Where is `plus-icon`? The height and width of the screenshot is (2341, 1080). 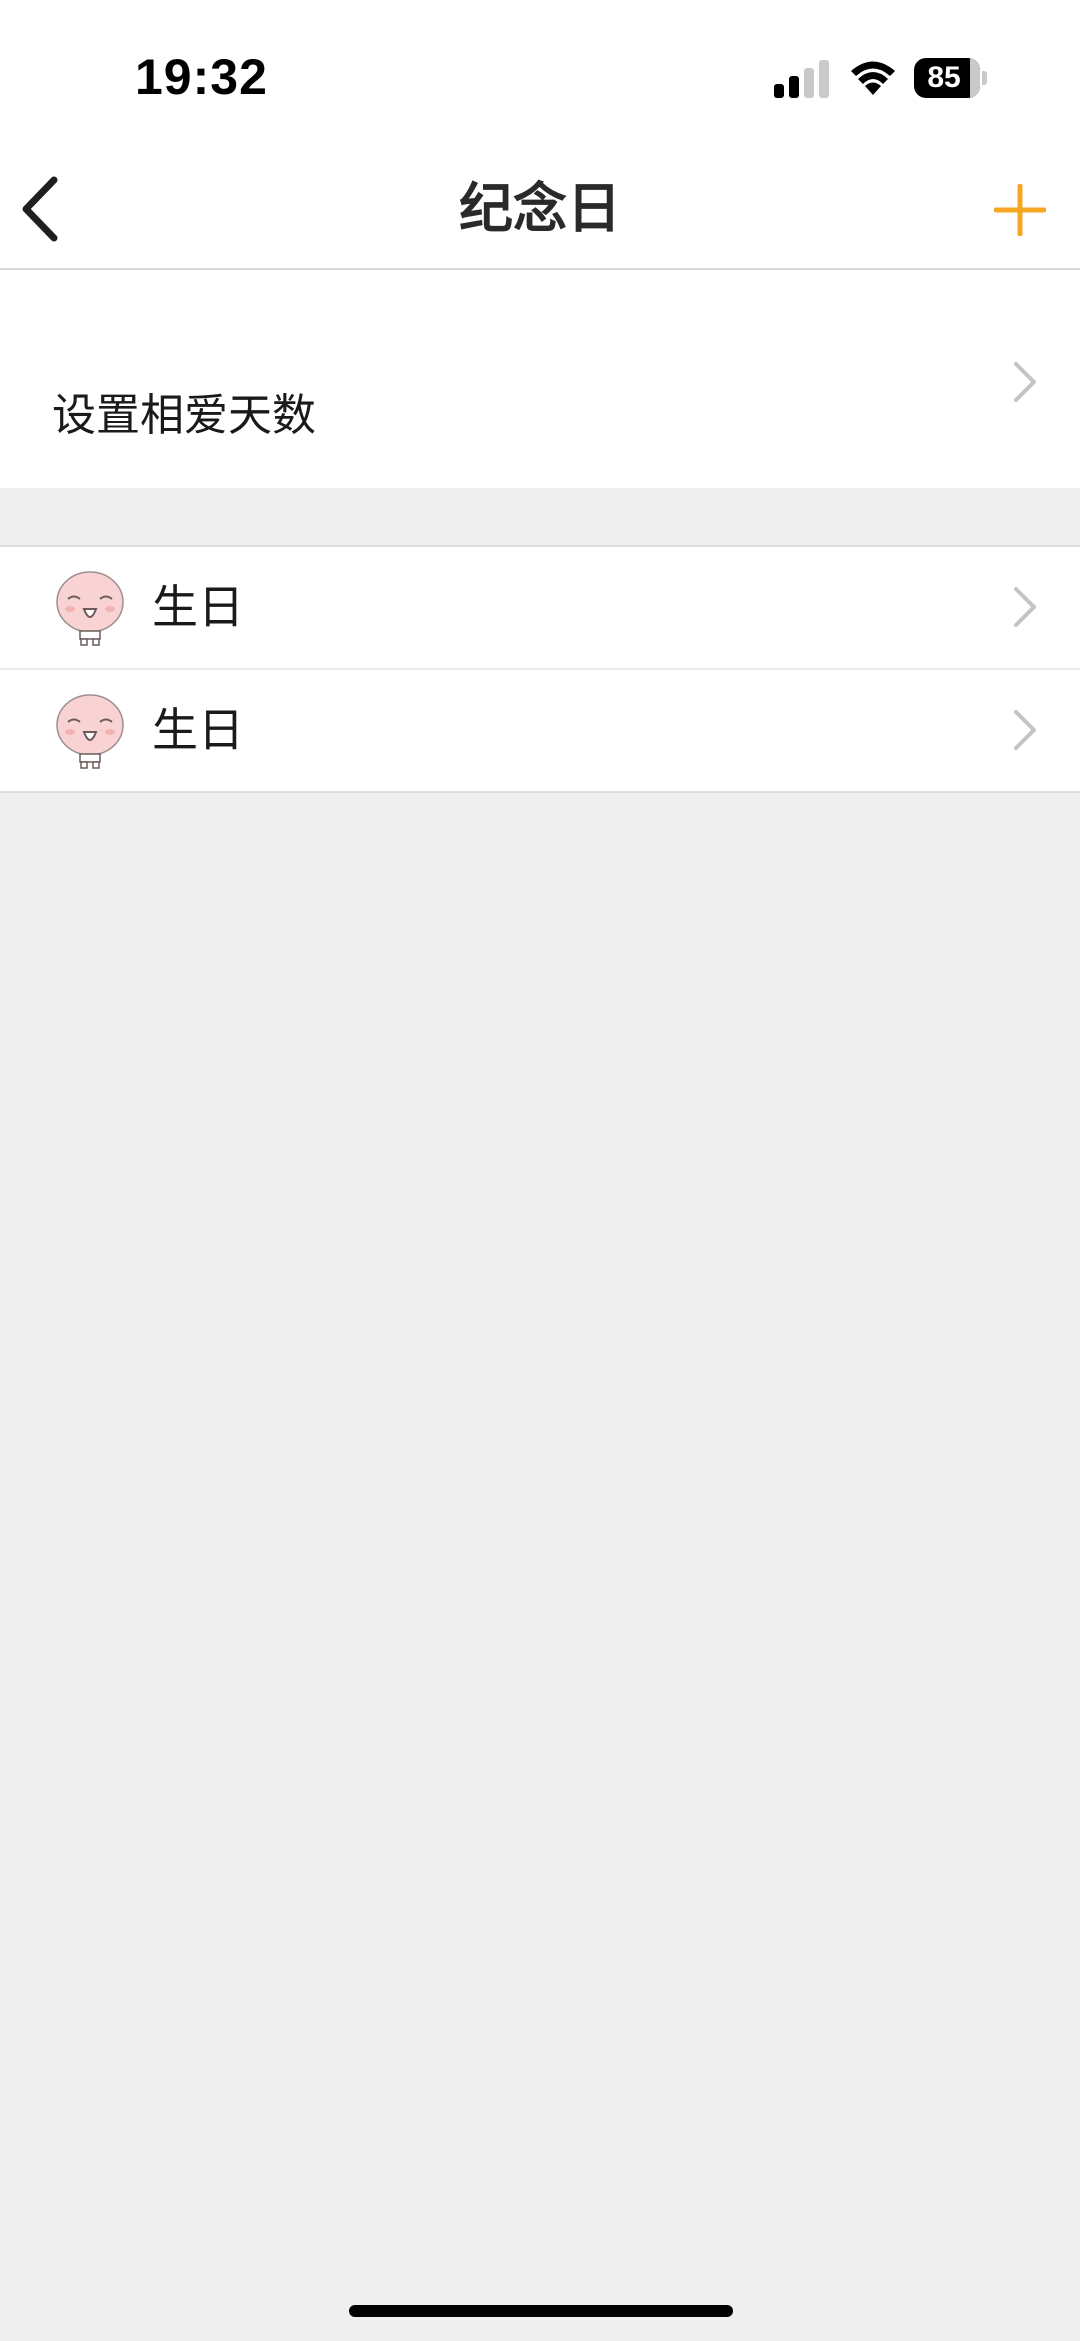
plus-icon is located at coordinates (1020, 210).